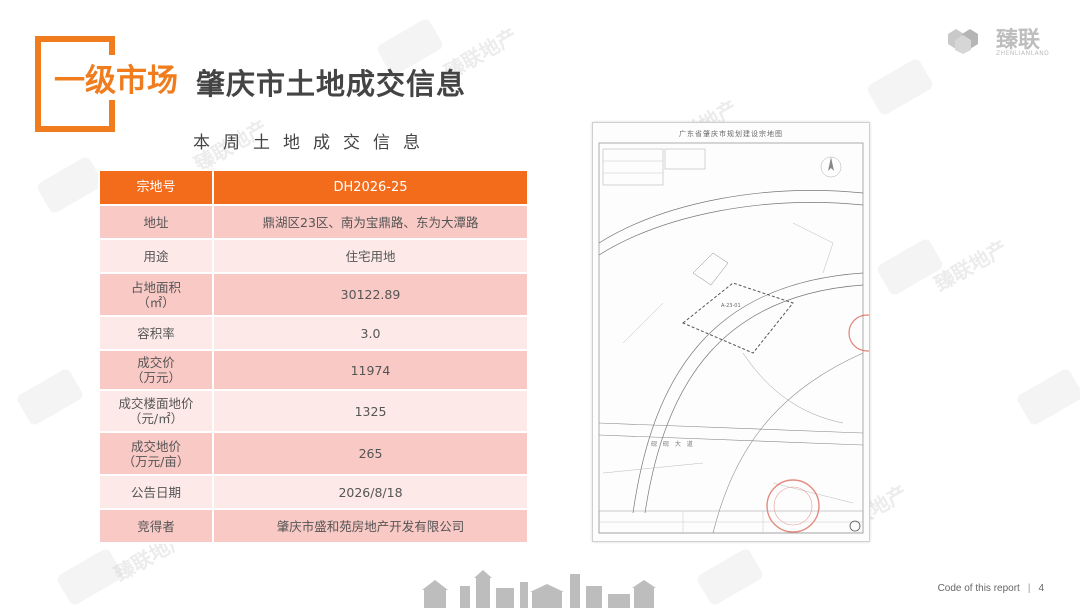 The image size is (1080, 608). I want to click on table-cell-value: 1325, so click(370, 411).